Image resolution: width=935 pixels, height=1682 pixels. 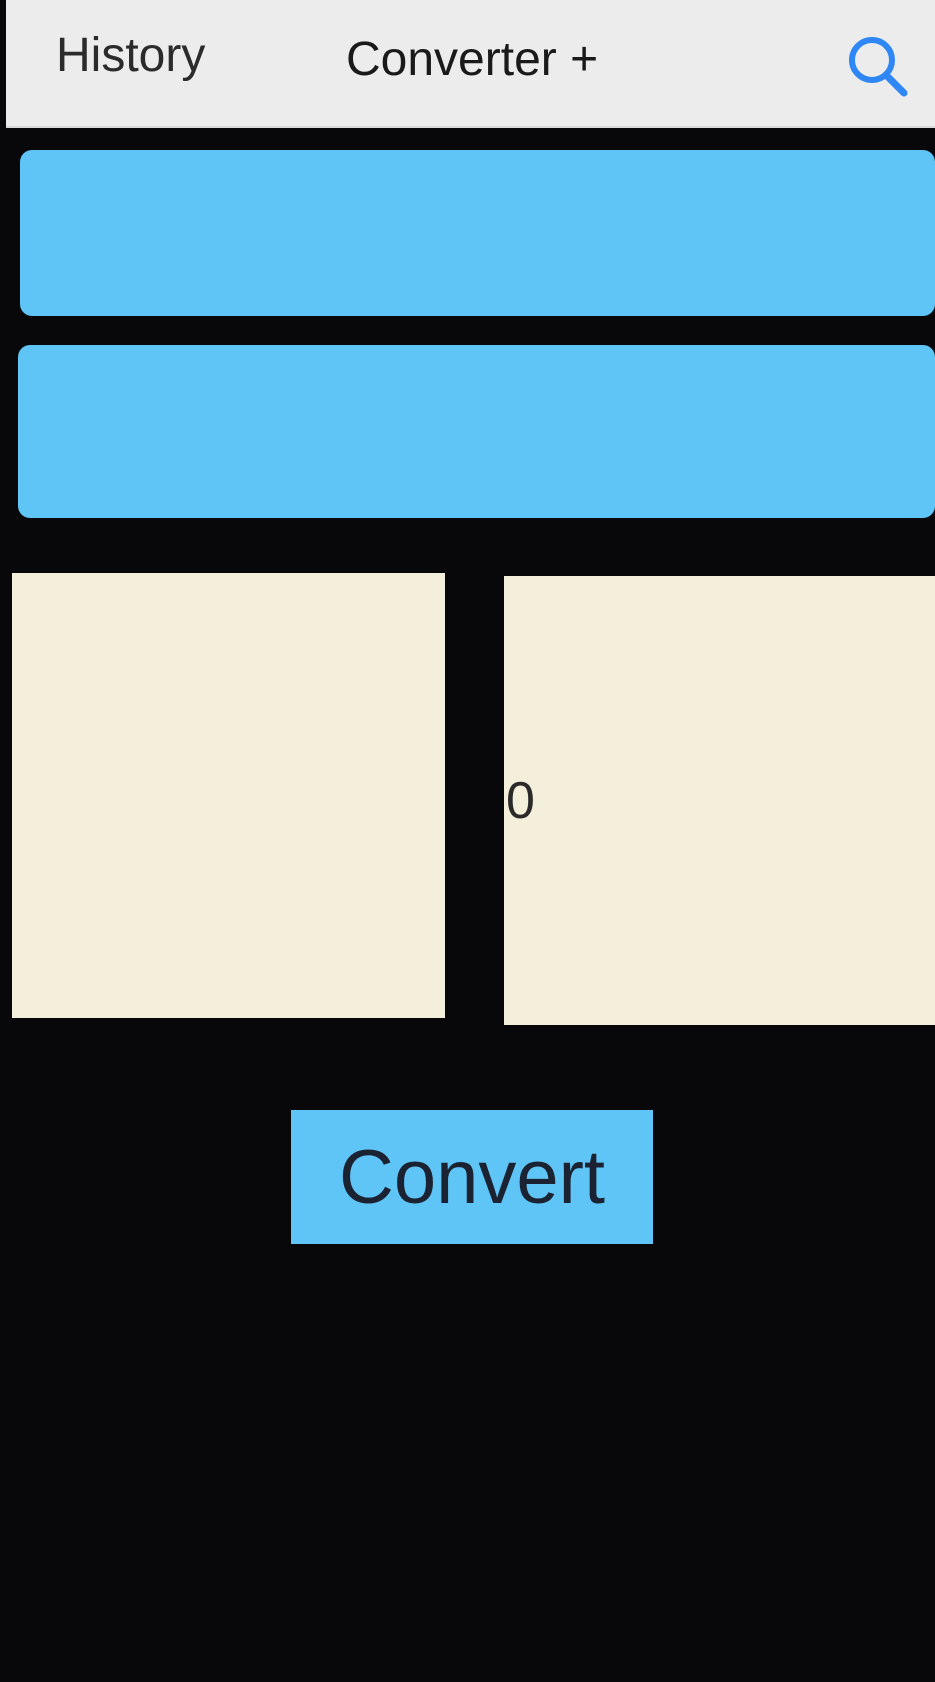 What do you see at coordinates (472, 59) in the screenshot?
I see `page-title: Converter +` at bounding box center [472, 59].